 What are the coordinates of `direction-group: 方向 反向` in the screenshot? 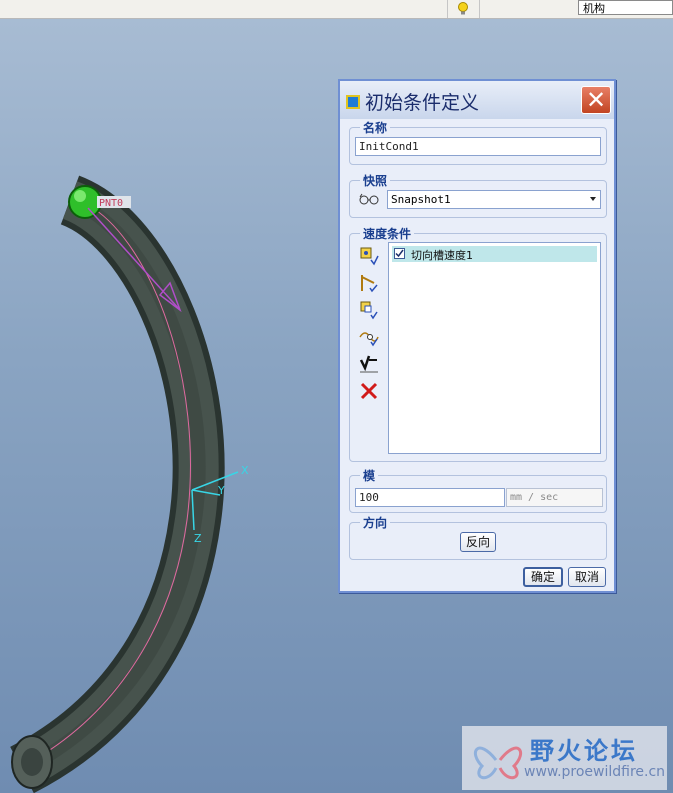 It's located at (478, 537).